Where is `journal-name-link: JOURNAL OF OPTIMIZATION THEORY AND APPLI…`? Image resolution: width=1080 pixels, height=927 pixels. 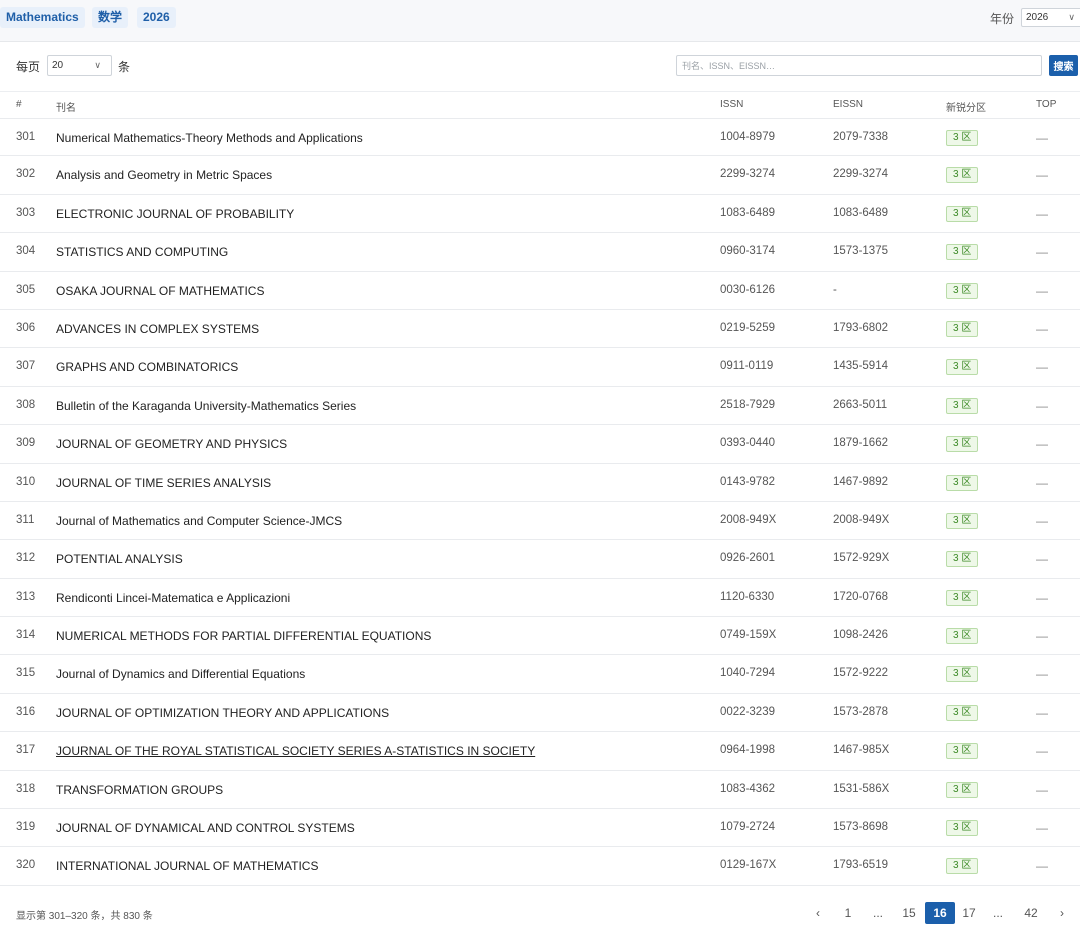
journal-name-link: JOURNAL OF OPTIMIZATION THEORY AND APPLI… is located at coordinates (222, 713).